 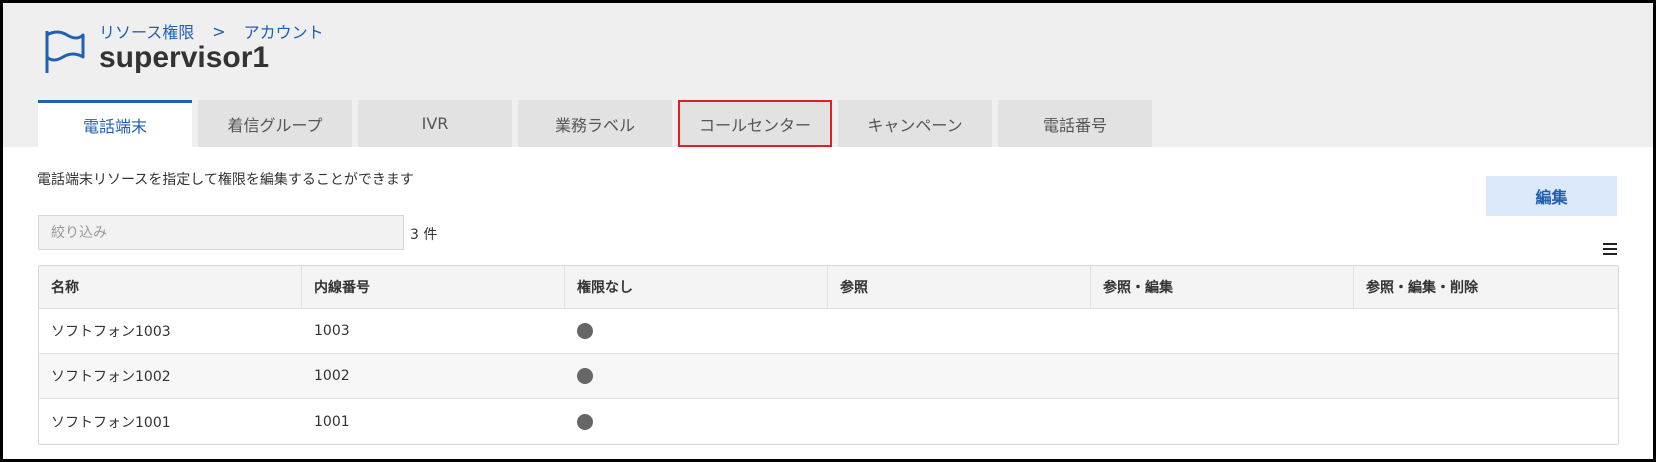 I want to click on row-extension: 1002, so click(x=332, y=376).